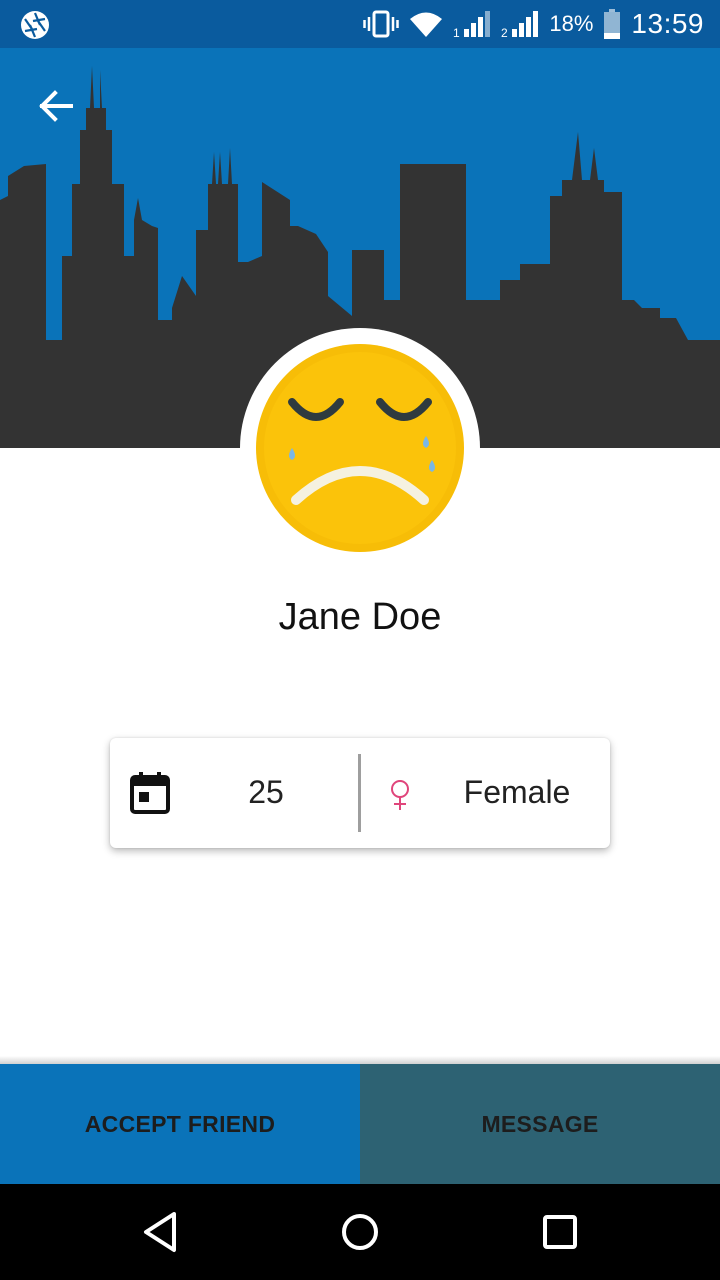 This screenshot has width=720, height=1280. I want to click on profile-info-card: 25 Female, so click(360, 793).